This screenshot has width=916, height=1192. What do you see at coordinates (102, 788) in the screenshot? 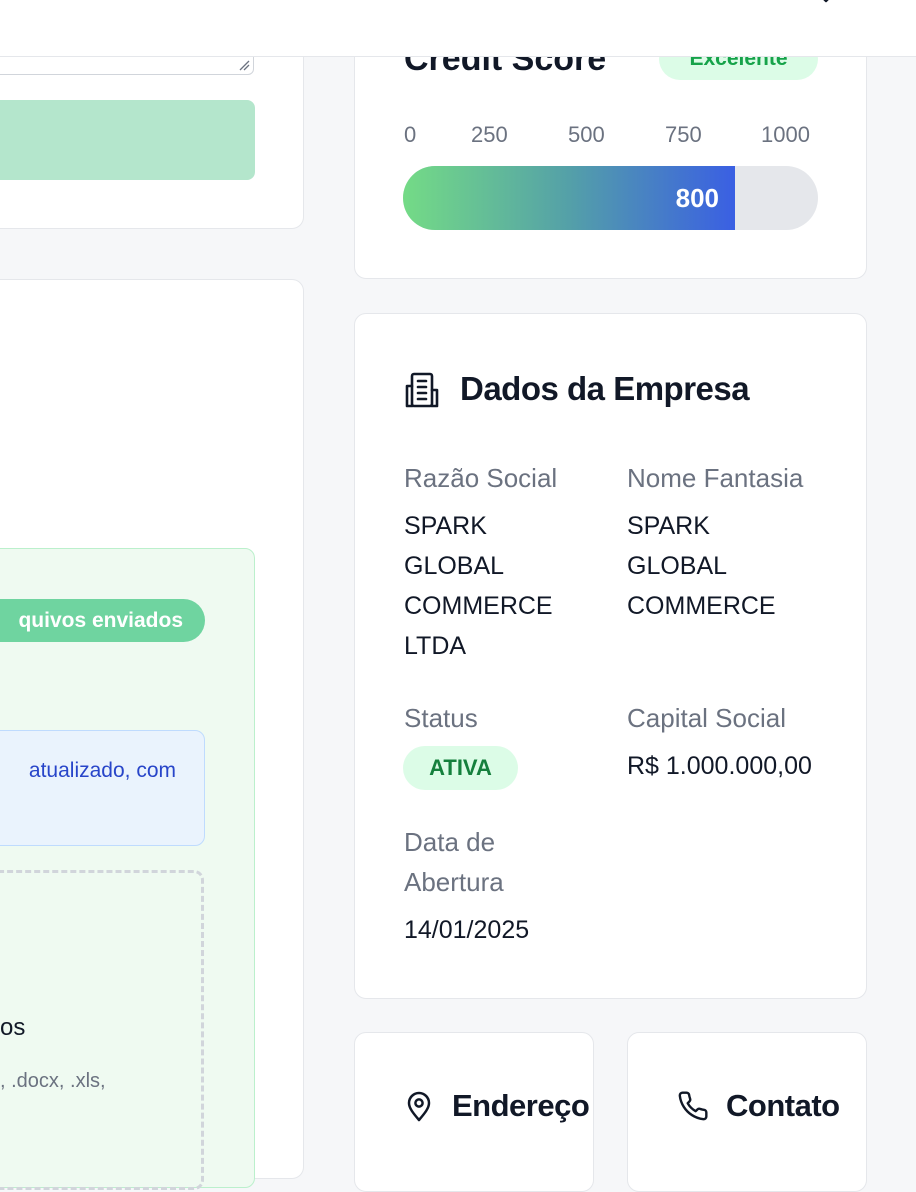
I see `info-box: atualizado, com` at bounding box center [102, 788].